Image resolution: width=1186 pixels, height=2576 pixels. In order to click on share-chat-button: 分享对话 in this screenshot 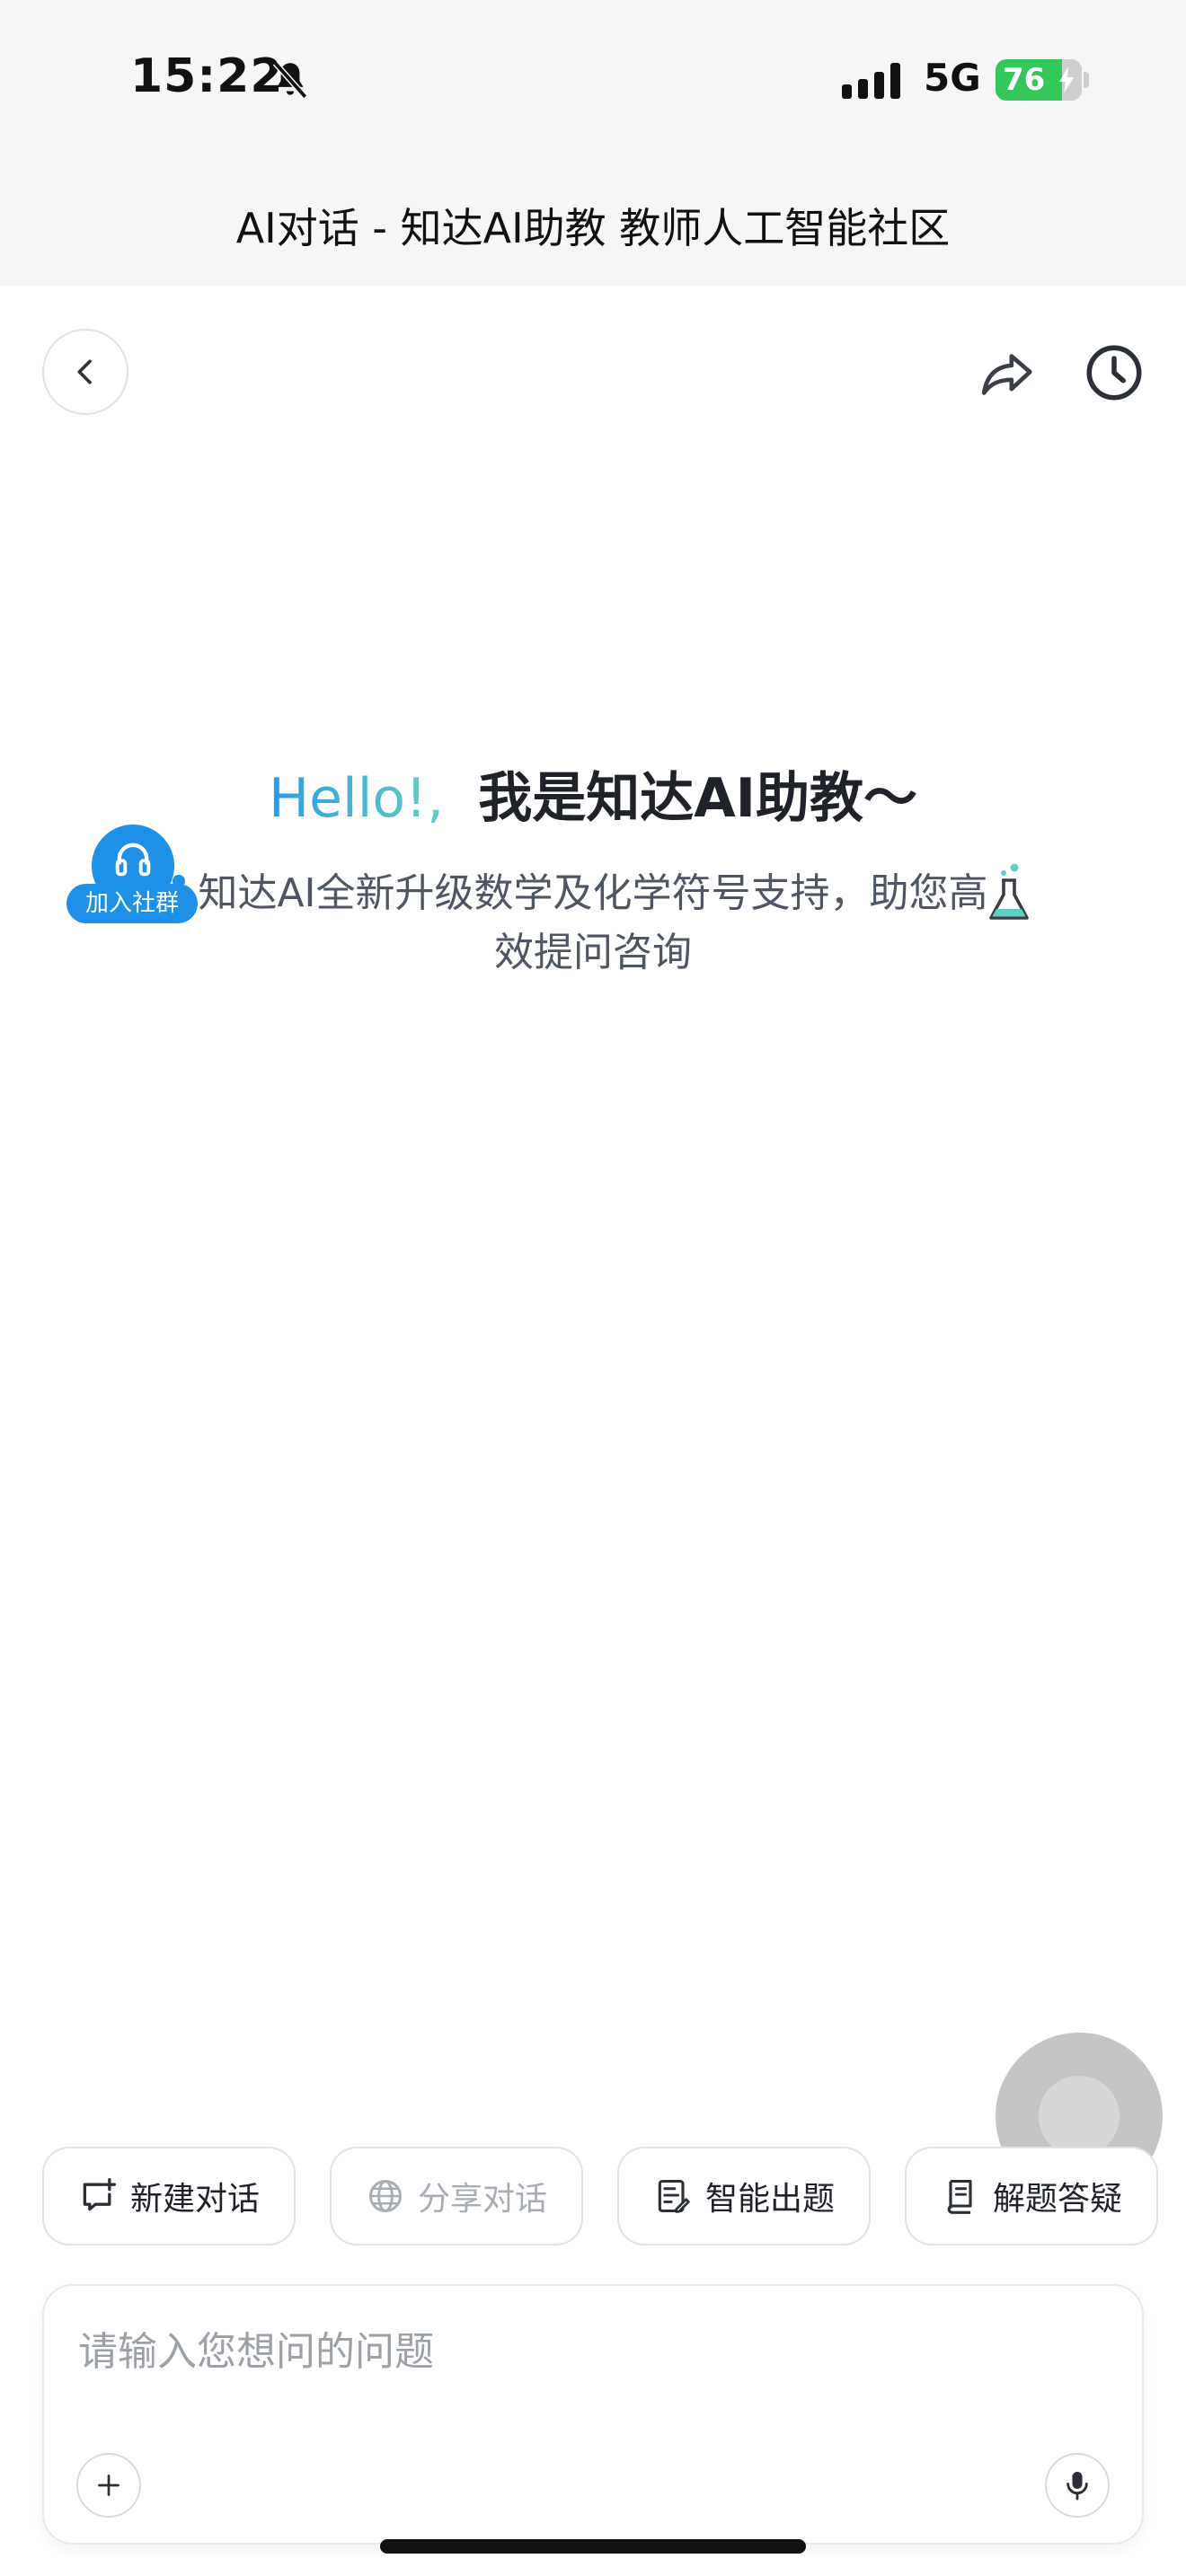, I will do `click(456, 2196)`.